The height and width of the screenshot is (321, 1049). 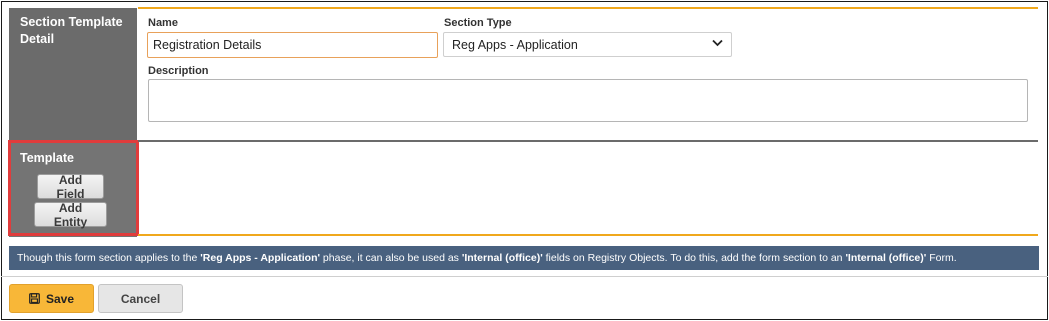 I want to click on chevron-down-icon, so click(x=717, y=44).